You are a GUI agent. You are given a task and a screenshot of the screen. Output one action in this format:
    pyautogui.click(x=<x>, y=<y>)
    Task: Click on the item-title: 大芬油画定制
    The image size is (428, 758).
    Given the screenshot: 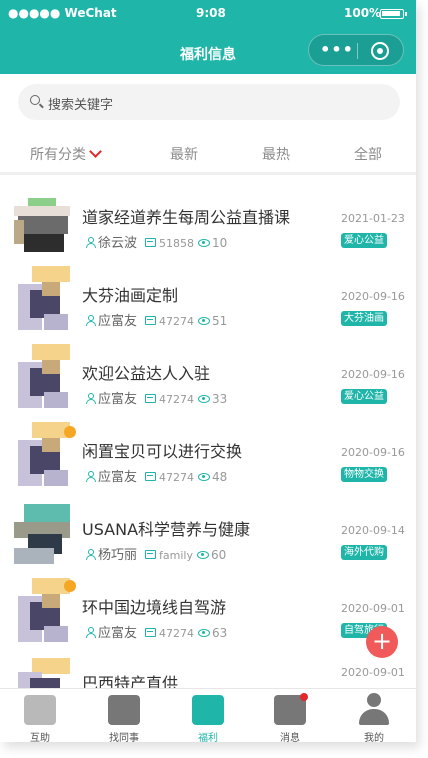 What is the action you would take?
    pyautogui.click(x=130, y=295)
    